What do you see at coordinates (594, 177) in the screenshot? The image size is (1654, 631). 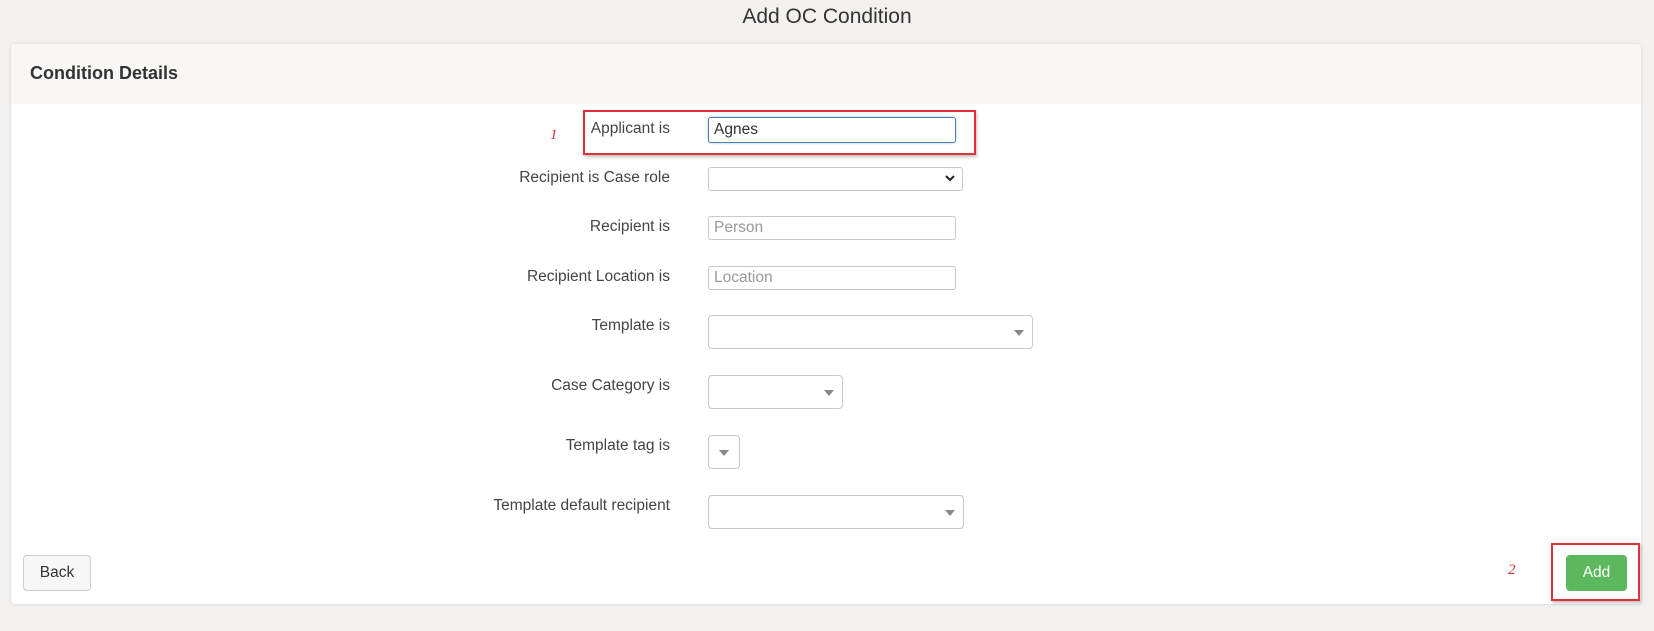 I see `recipient-case-role-label: Recipient is Case role` at bounding box center [594, 177].